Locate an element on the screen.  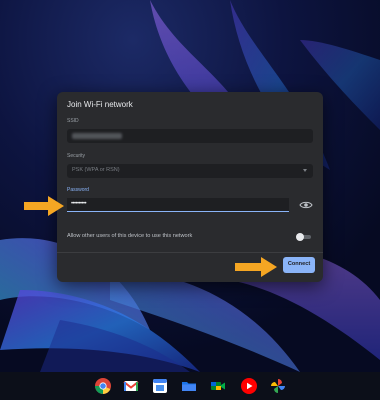
dialog-divider is located at coordinates (190, 252).